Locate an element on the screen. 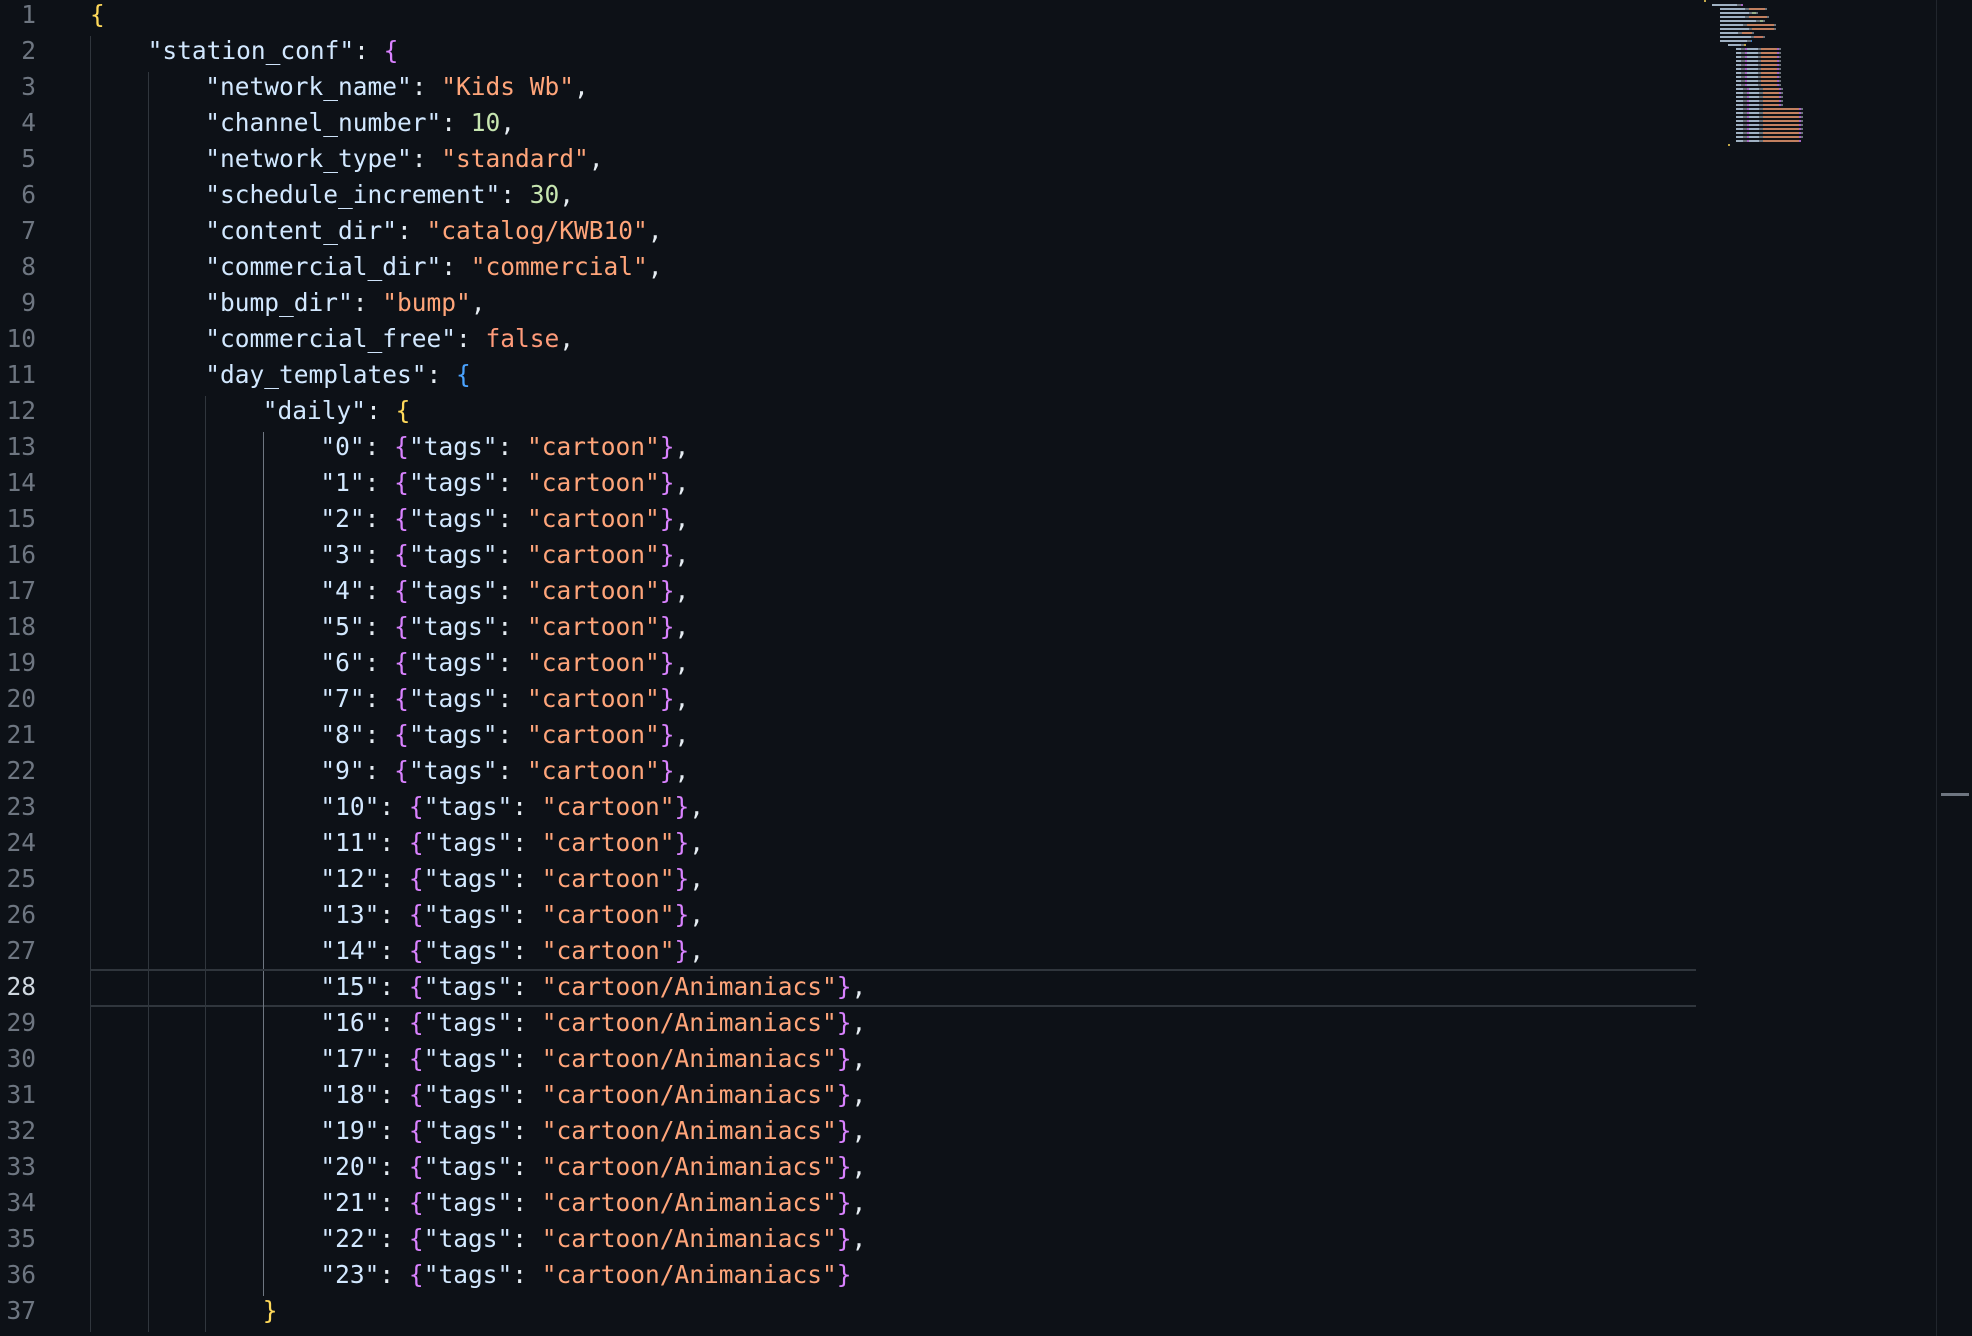  line-number: 19 is located at coordinates (21, 662).